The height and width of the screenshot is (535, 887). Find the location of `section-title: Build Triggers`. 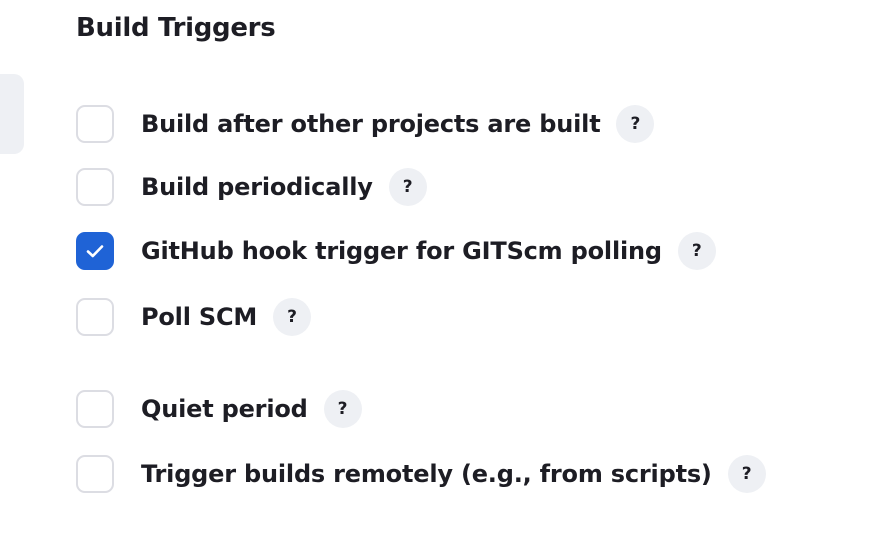

section-title: Build Triggers is located at coordinates (176, 28).